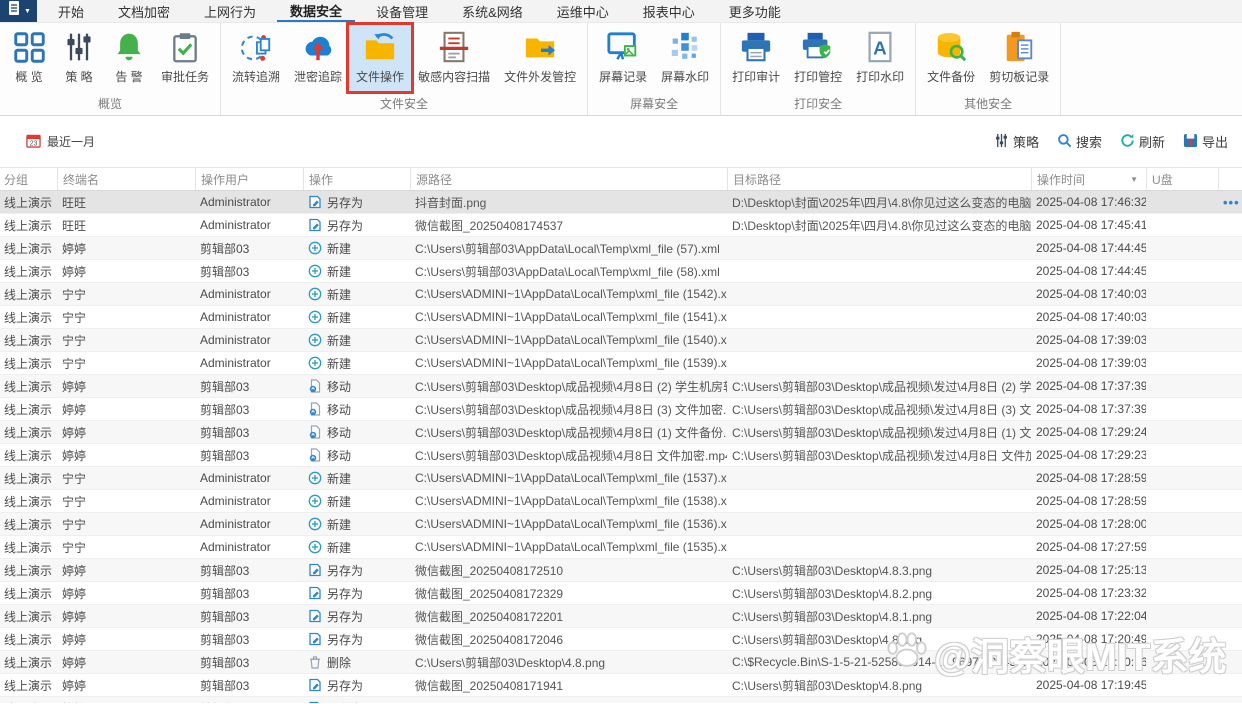 The height and width of the screenshot is (704, 1242). I want to click on ribbon-item-print-control: 打印管控, so click(818, 58).